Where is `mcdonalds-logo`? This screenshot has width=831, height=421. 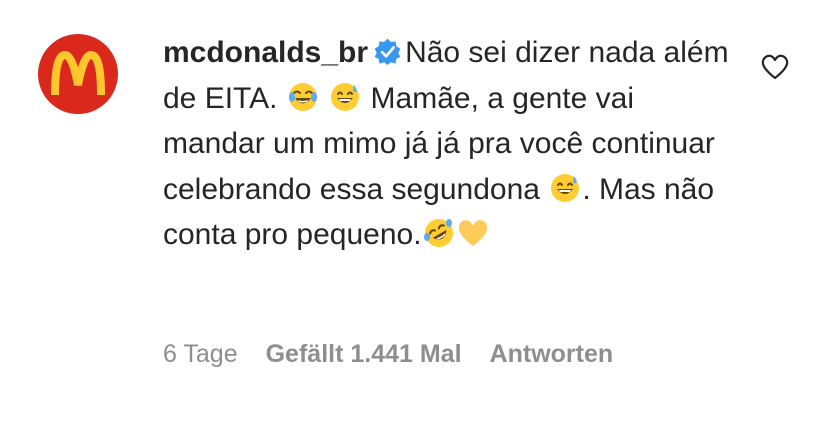
mcdonalds-logo is located at coordinates (78, 73).